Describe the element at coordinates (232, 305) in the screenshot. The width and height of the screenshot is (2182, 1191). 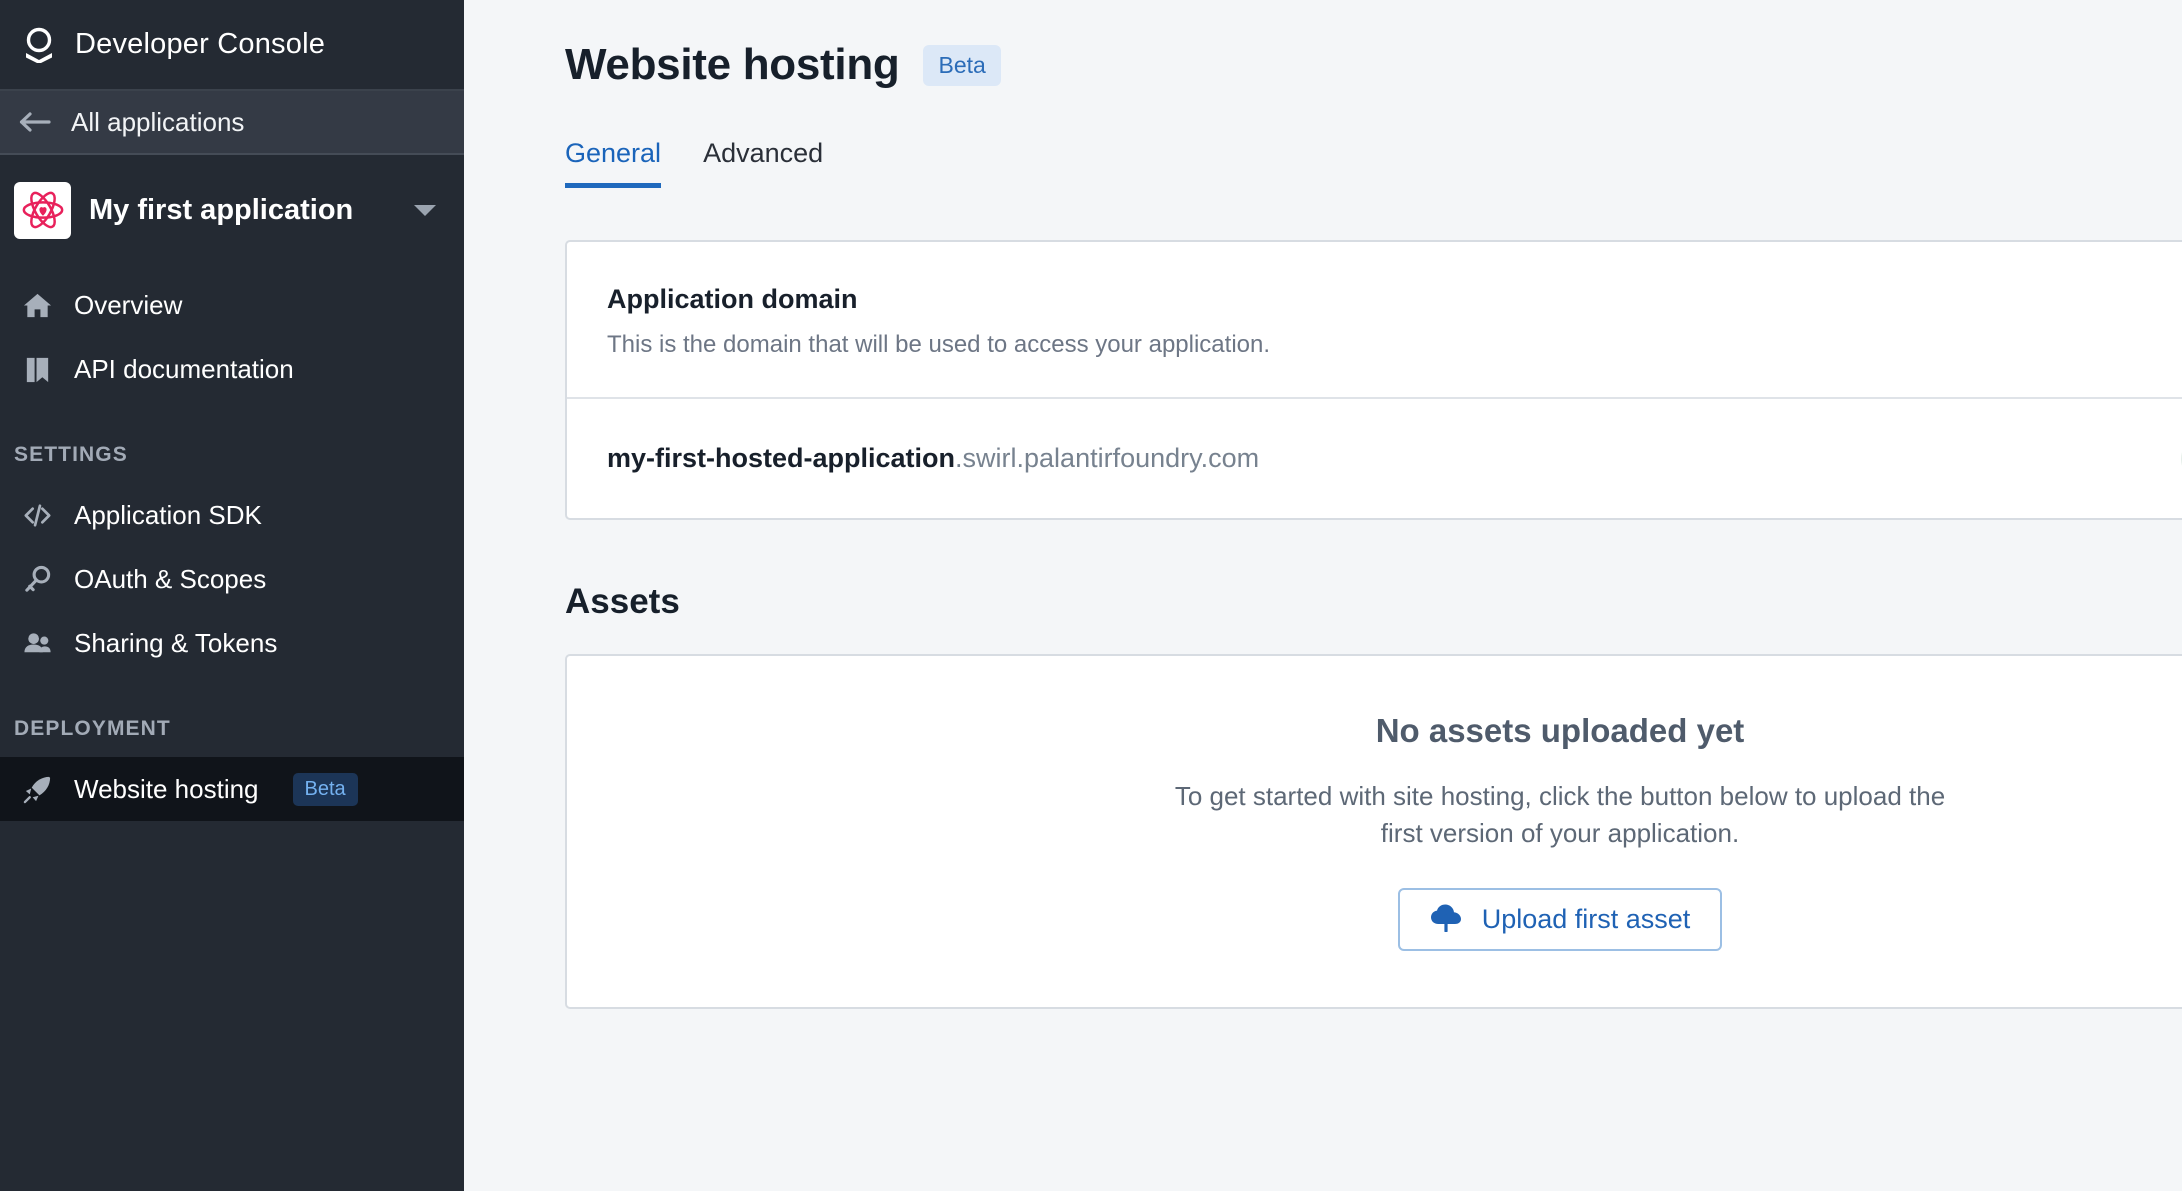
I see `sidebar-item-overview: Overview` at that location.